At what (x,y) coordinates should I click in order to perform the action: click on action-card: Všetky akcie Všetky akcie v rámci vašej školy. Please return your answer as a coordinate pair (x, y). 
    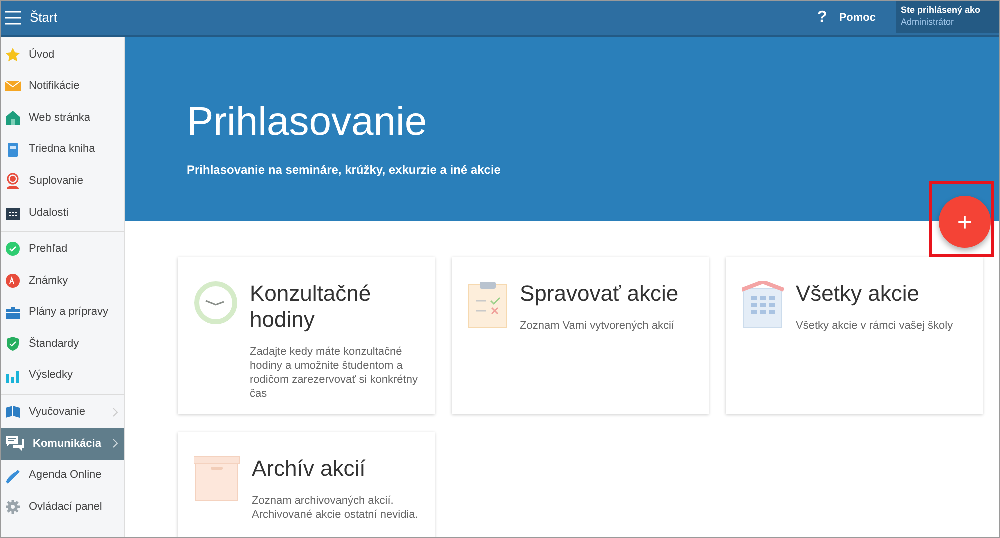
    Looking at the image, I should click on (854, 335).